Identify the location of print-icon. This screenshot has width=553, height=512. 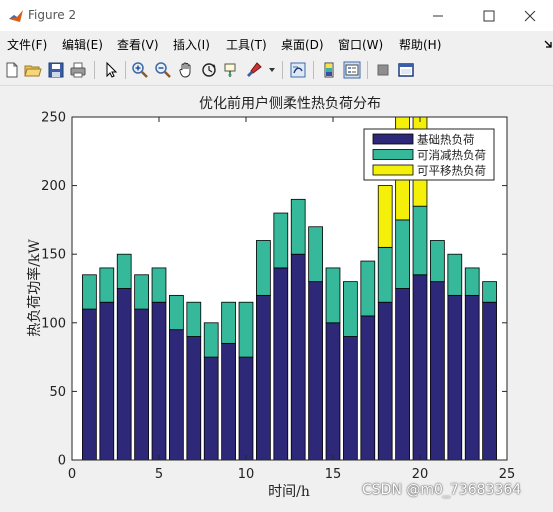
(78, 70).